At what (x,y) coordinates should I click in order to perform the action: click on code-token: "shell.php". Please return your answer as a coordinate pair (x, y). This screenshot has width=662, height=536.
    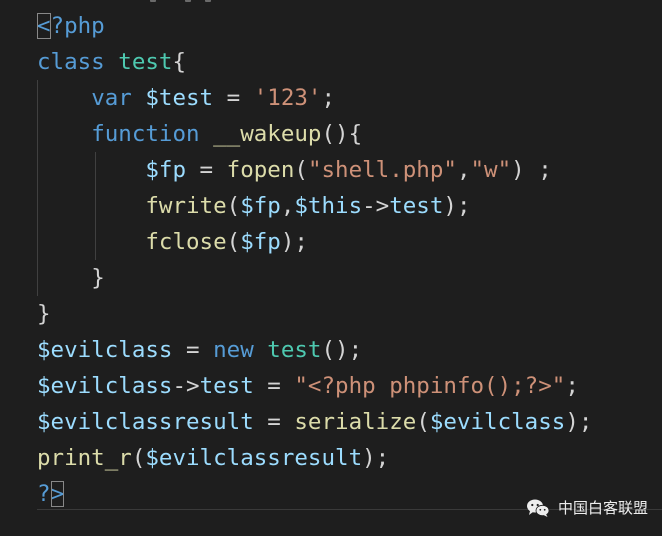
    Looking at the image, I should click on (382, 170).